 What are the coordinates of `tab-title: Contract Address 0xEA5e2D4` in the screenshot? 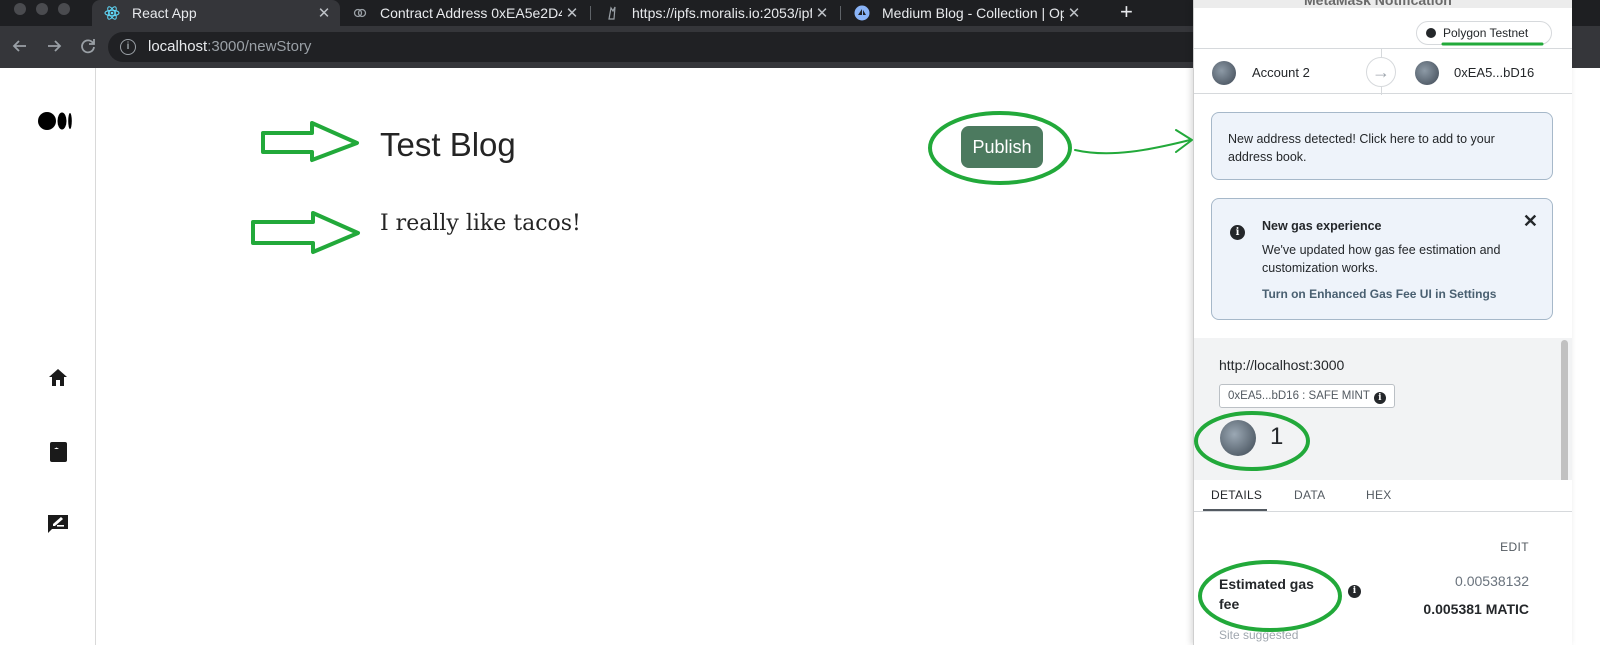 It's located at (471, 13).